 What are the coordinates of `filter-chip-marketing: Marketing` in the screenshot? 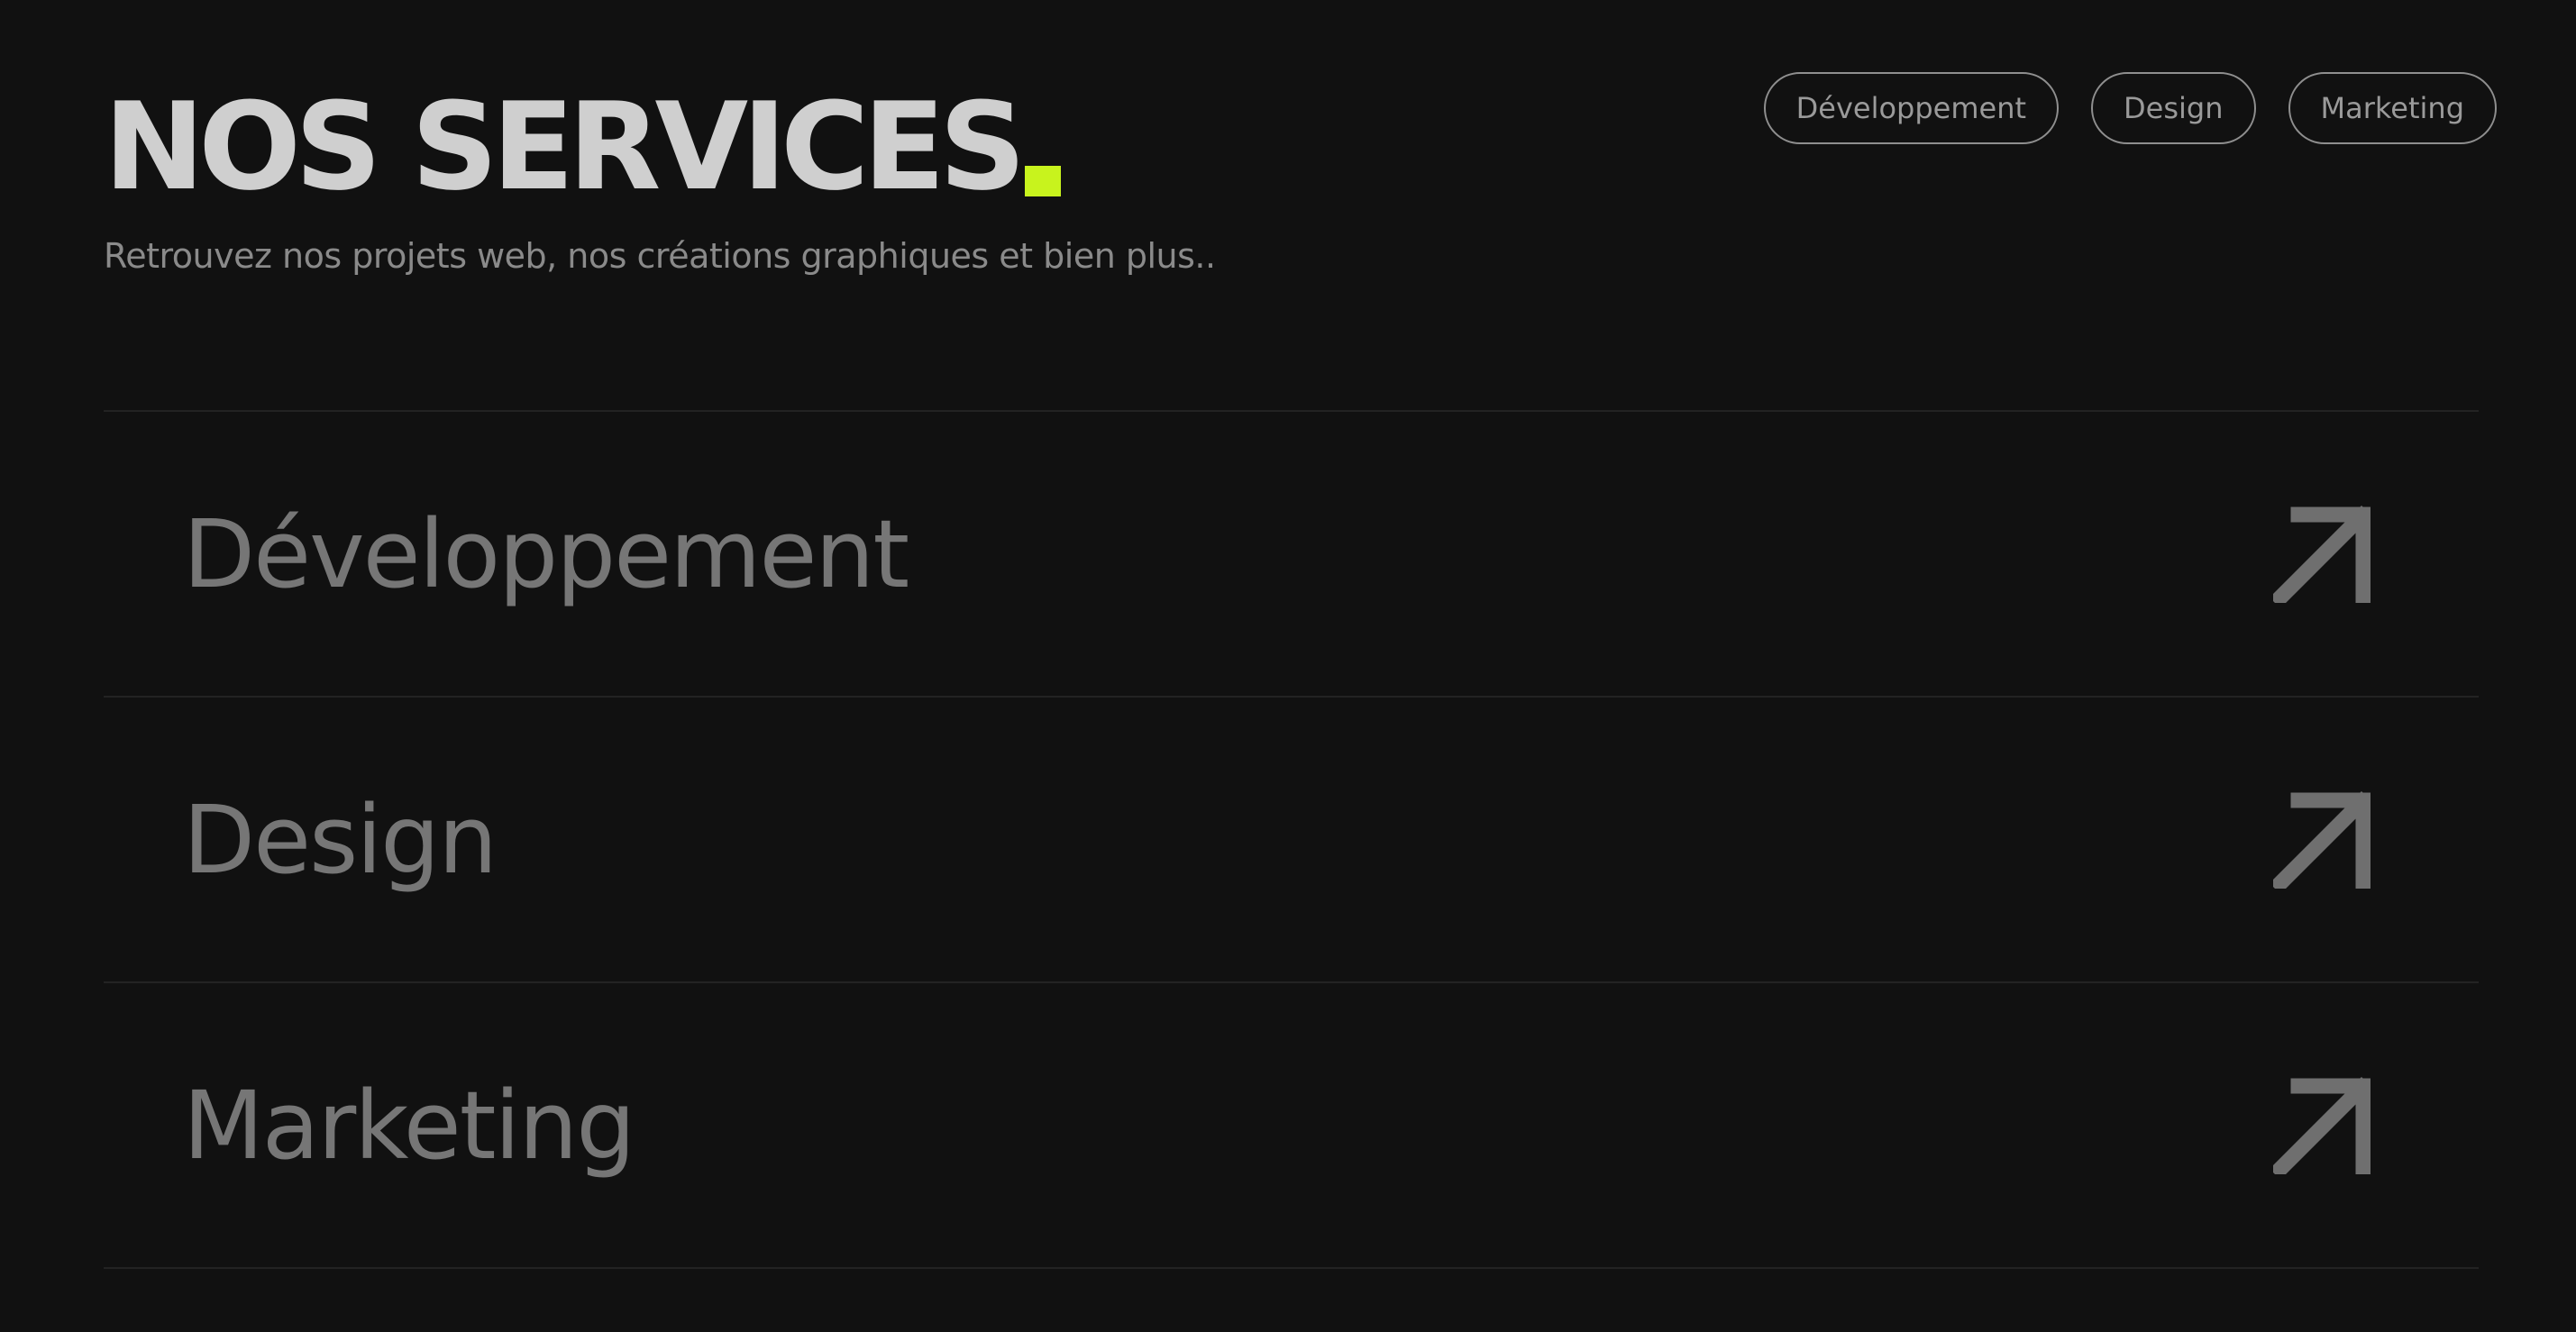 It's located at (2392, 108).